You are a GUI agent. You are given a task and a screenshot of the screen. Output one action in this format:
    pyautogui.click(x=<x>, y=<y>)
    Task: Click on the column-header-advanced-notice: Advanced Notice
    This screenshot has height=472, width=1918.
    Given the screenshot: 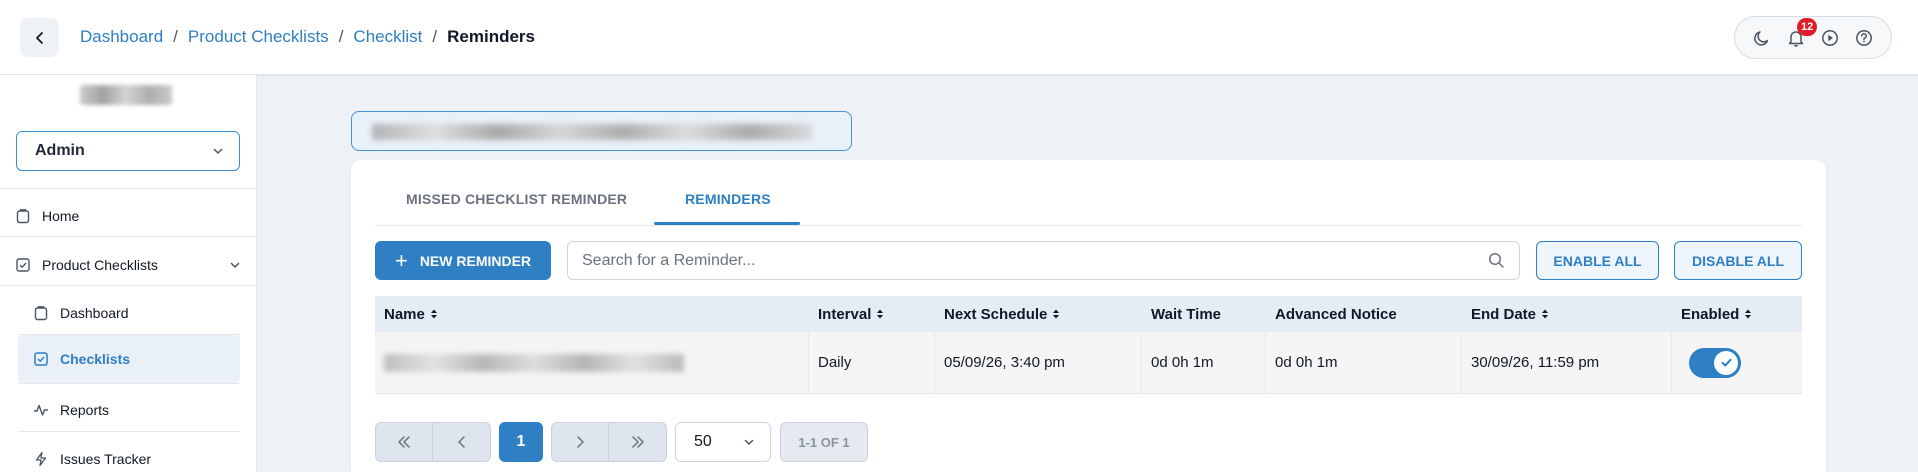 What is the action you would take?
    pyautogui.click(x=1364, y=314)
    